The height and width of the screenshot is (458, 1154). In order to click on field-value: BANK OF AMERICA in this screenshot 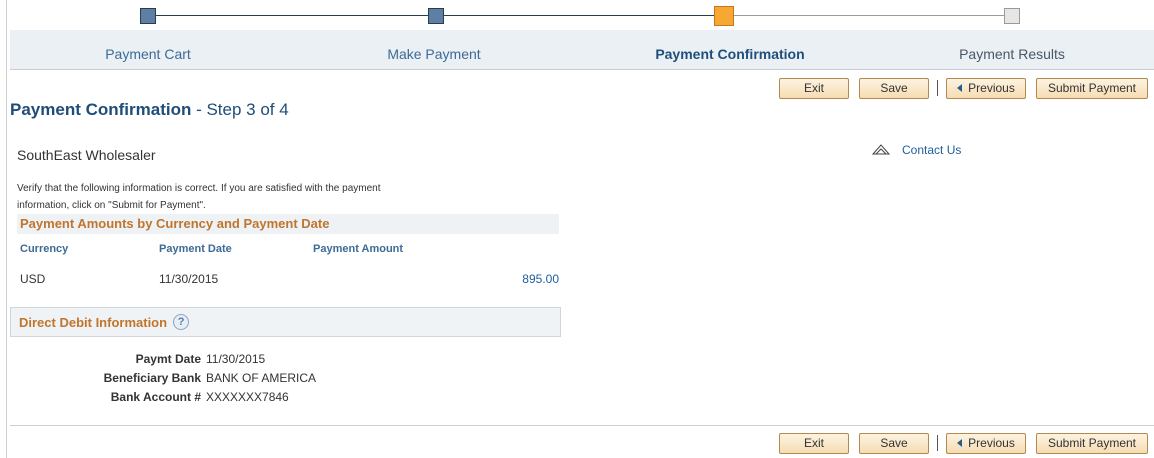, I will do `click(261, 378)`.